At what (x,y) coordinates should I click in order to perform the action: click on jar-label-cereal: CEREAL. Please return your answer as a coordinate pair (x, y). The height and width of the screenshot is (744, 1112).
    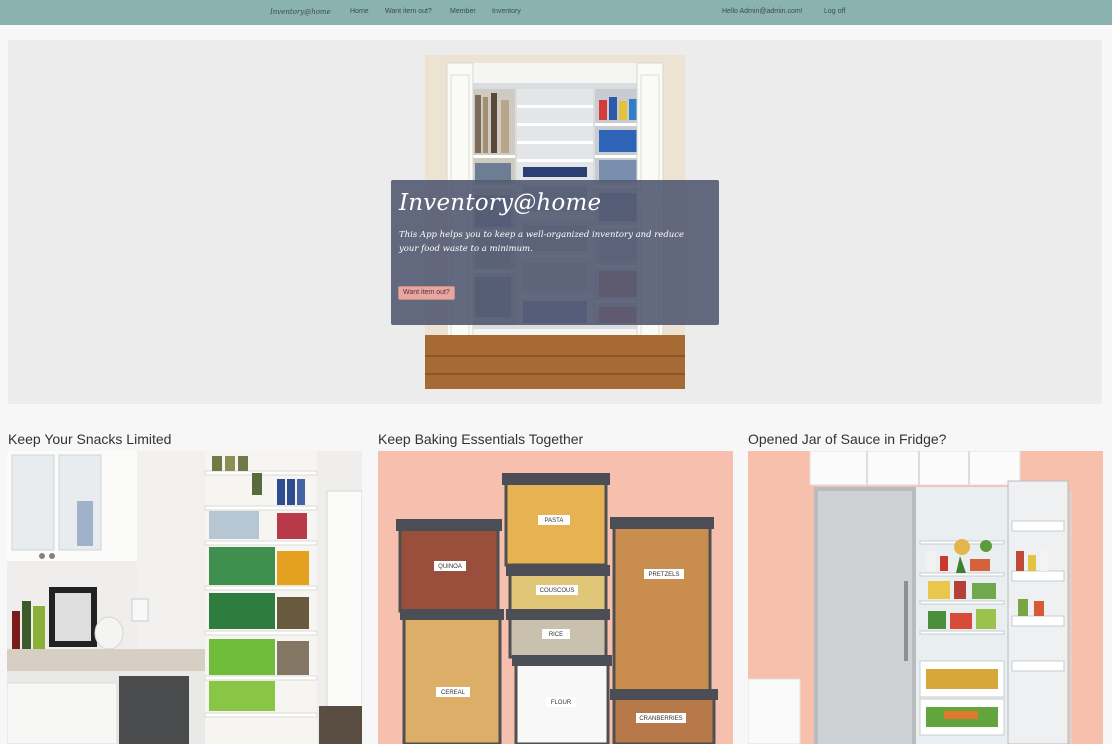
    Looking at the image, I should click on (453, 693).